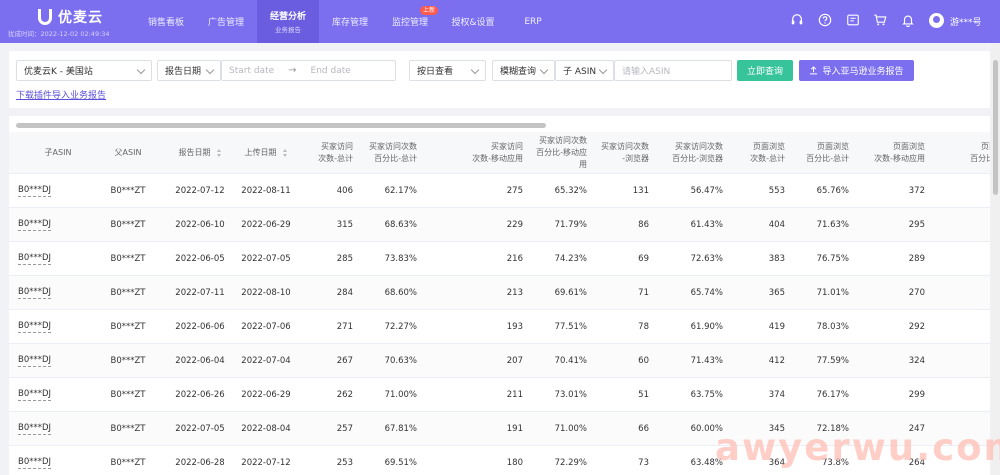 This screenshot has width=1000, height=475. I want to click on table-cell: 67.81%, so click(391, 429).